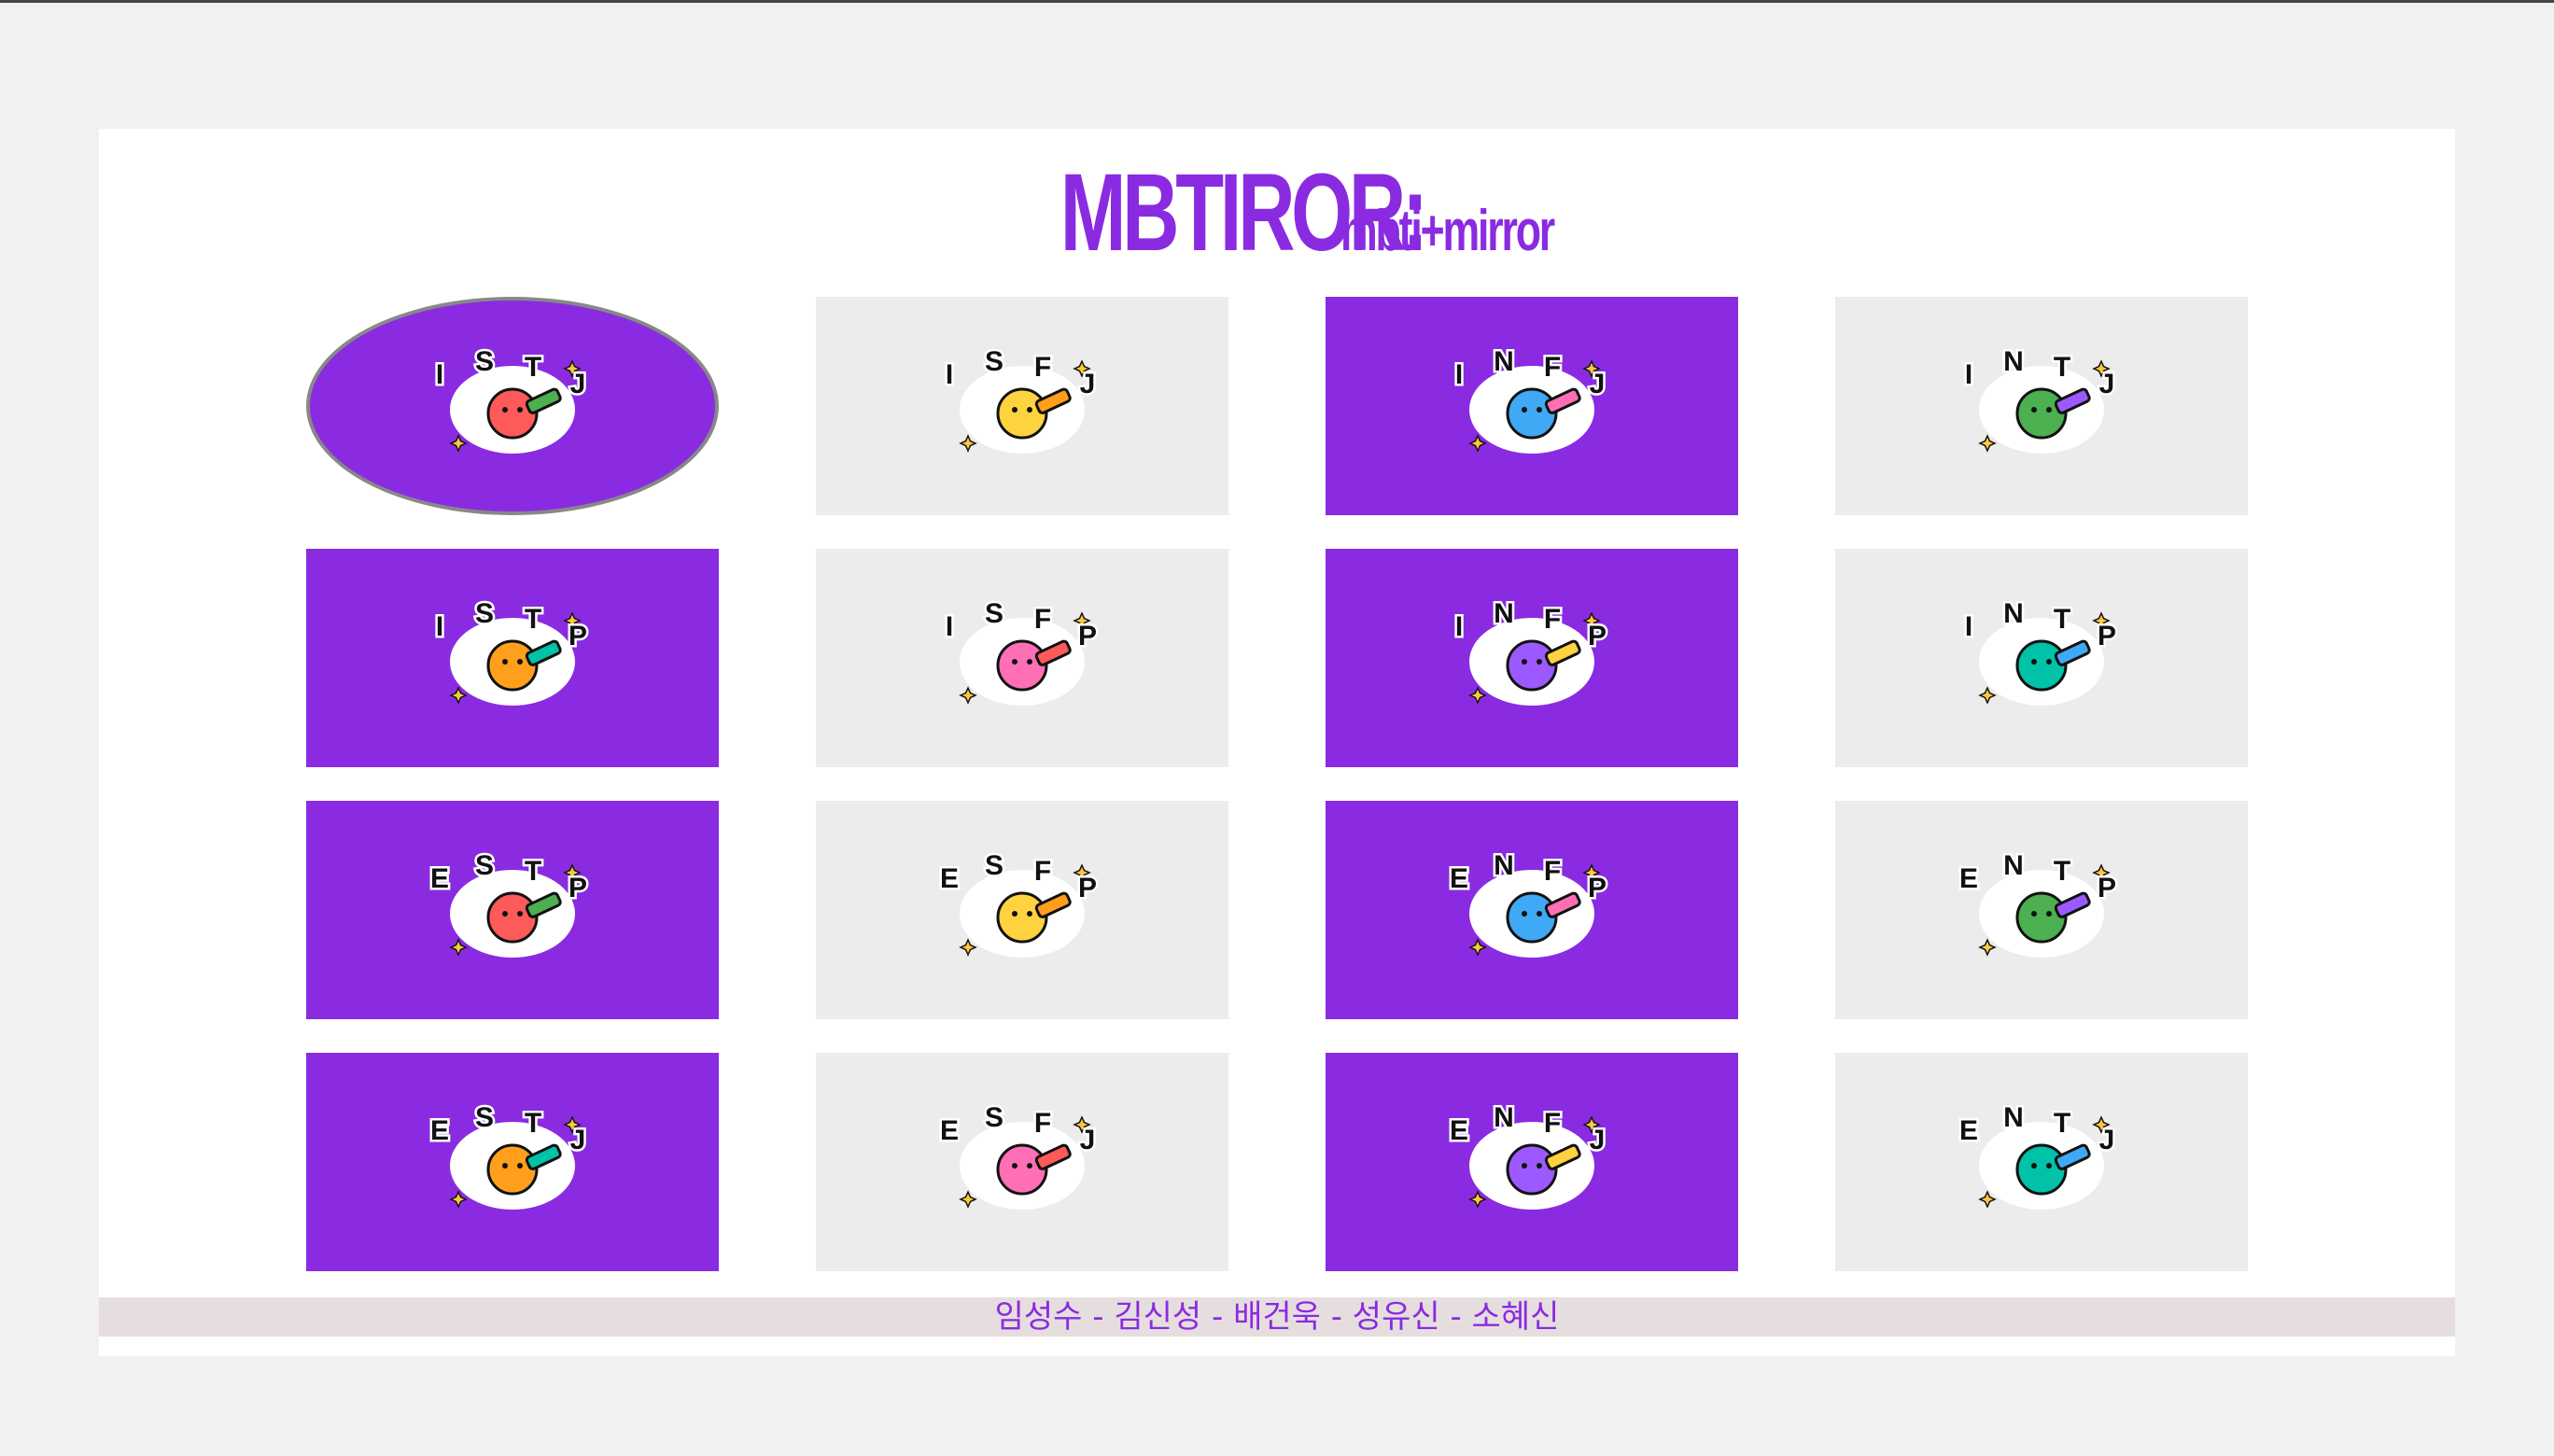 The height and width of the screenshot is (1456, 2554). I want to click on tile-intp: INTP, so click(2041, 658).